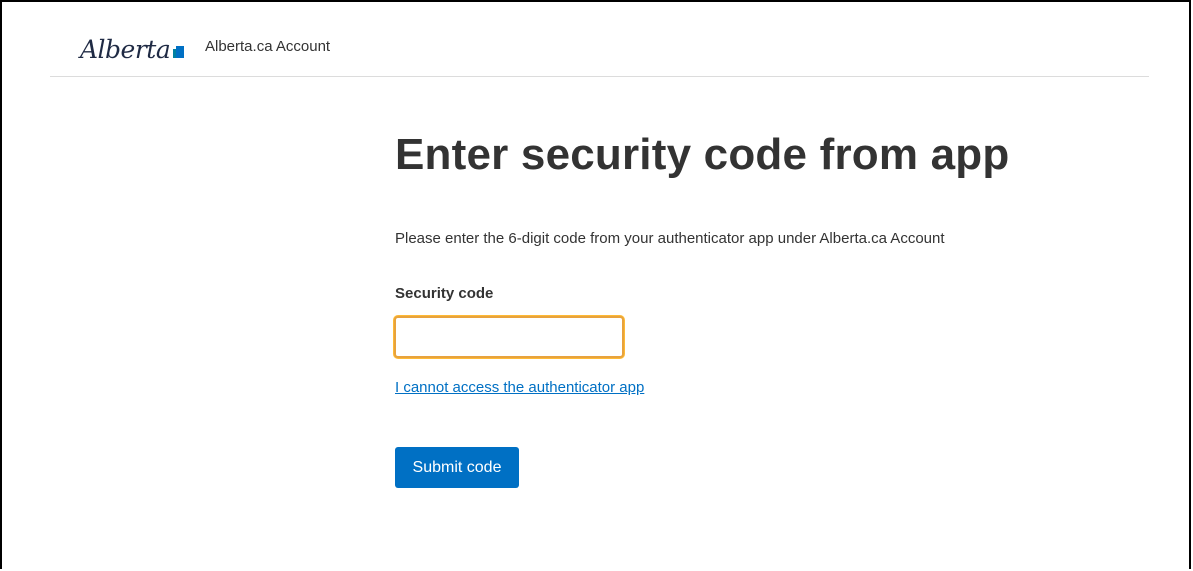 This screenshot has width=1193, height=571. Describe the element at coordinates (125, 49) in the screenshot. I see `logo-wordmark: Alberta` at that location.